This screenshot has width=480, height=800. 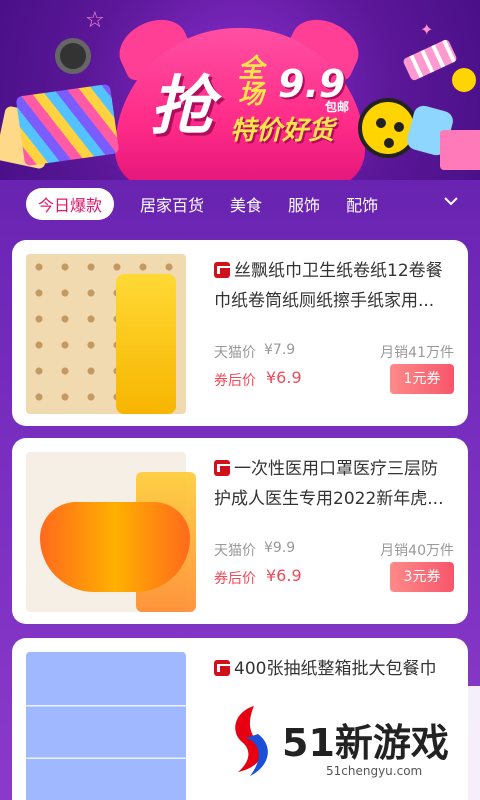 What do you see at coordinates (251, 741) in the screenshot?
I see `site-logo-icon` at bounding box center [251, 741].